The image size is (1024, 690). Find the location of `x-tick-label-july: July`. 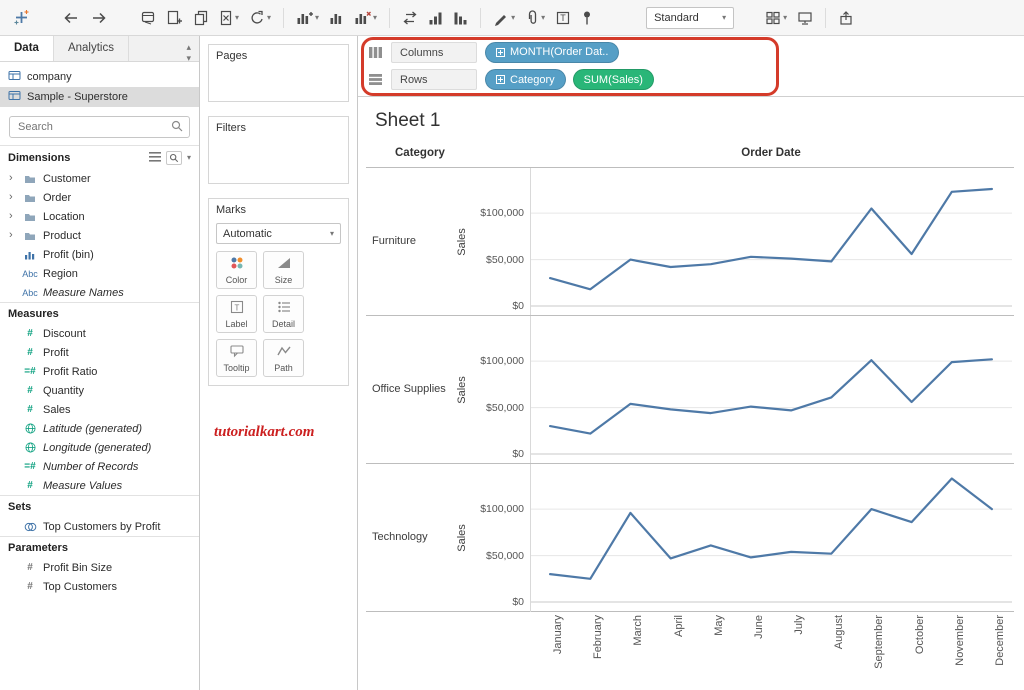

x-tick-label-july: July is located at coordinates (799, 652).